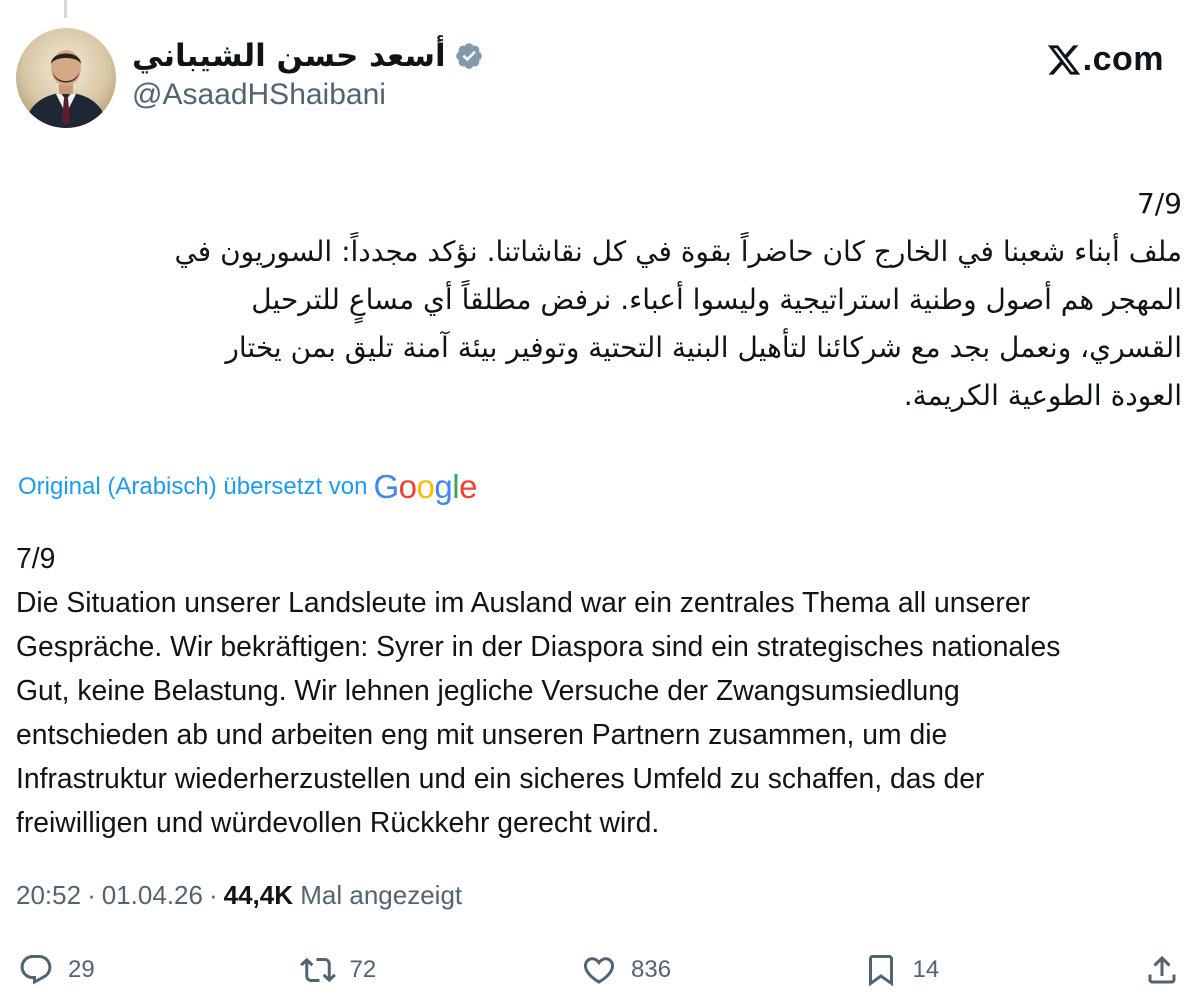 The image size is (1200, 1004). I want to click on like-button: 836, so click(631, 970).